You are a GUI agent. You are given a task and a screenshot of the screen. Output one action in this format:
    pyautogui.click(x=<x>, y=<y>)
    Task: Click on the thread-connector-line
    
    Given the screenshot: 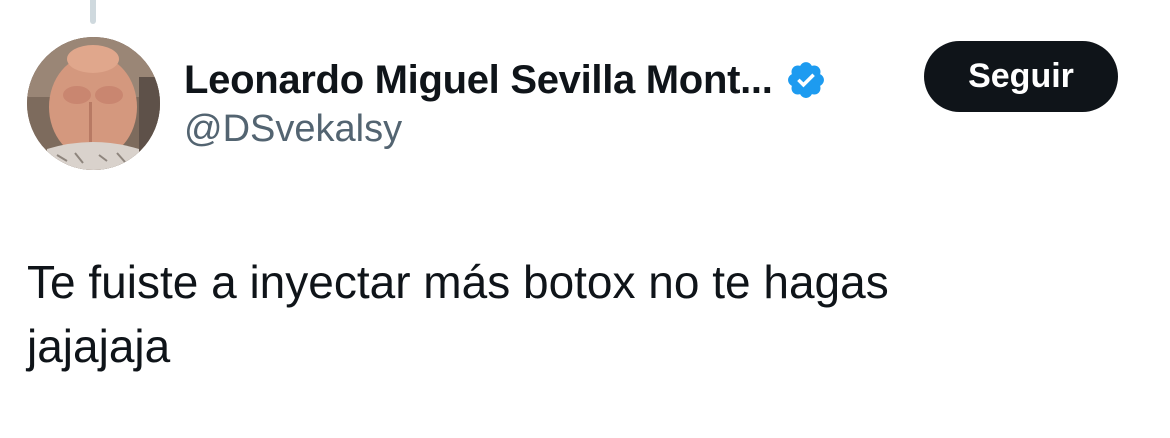 What is the action you would take?
    pyautogui.click(x=93, y=12)
    